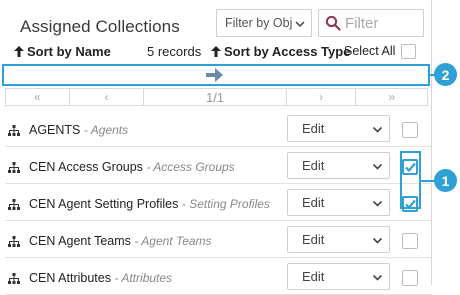 This screenshot has width=460, height=295. I want to click on sort-by-access-type-button: Sort by Access Type, so click(280, 51).